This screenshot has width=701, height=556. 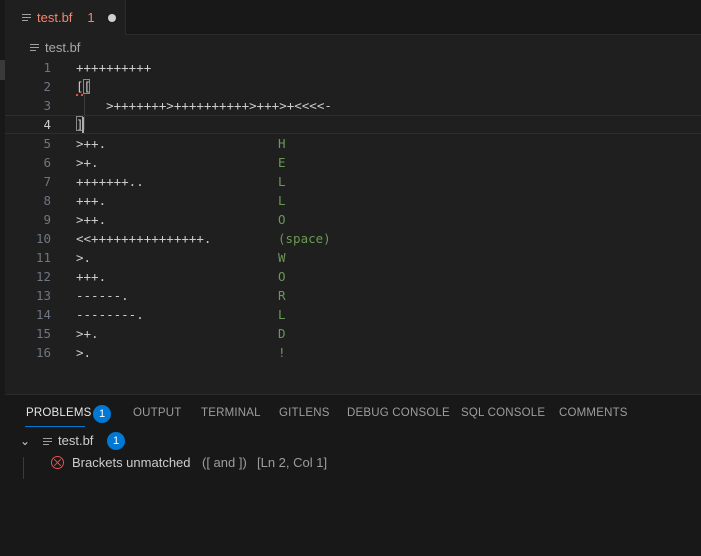 I want to click on tab-file-name: test.bf, so click(x=55, y=17).